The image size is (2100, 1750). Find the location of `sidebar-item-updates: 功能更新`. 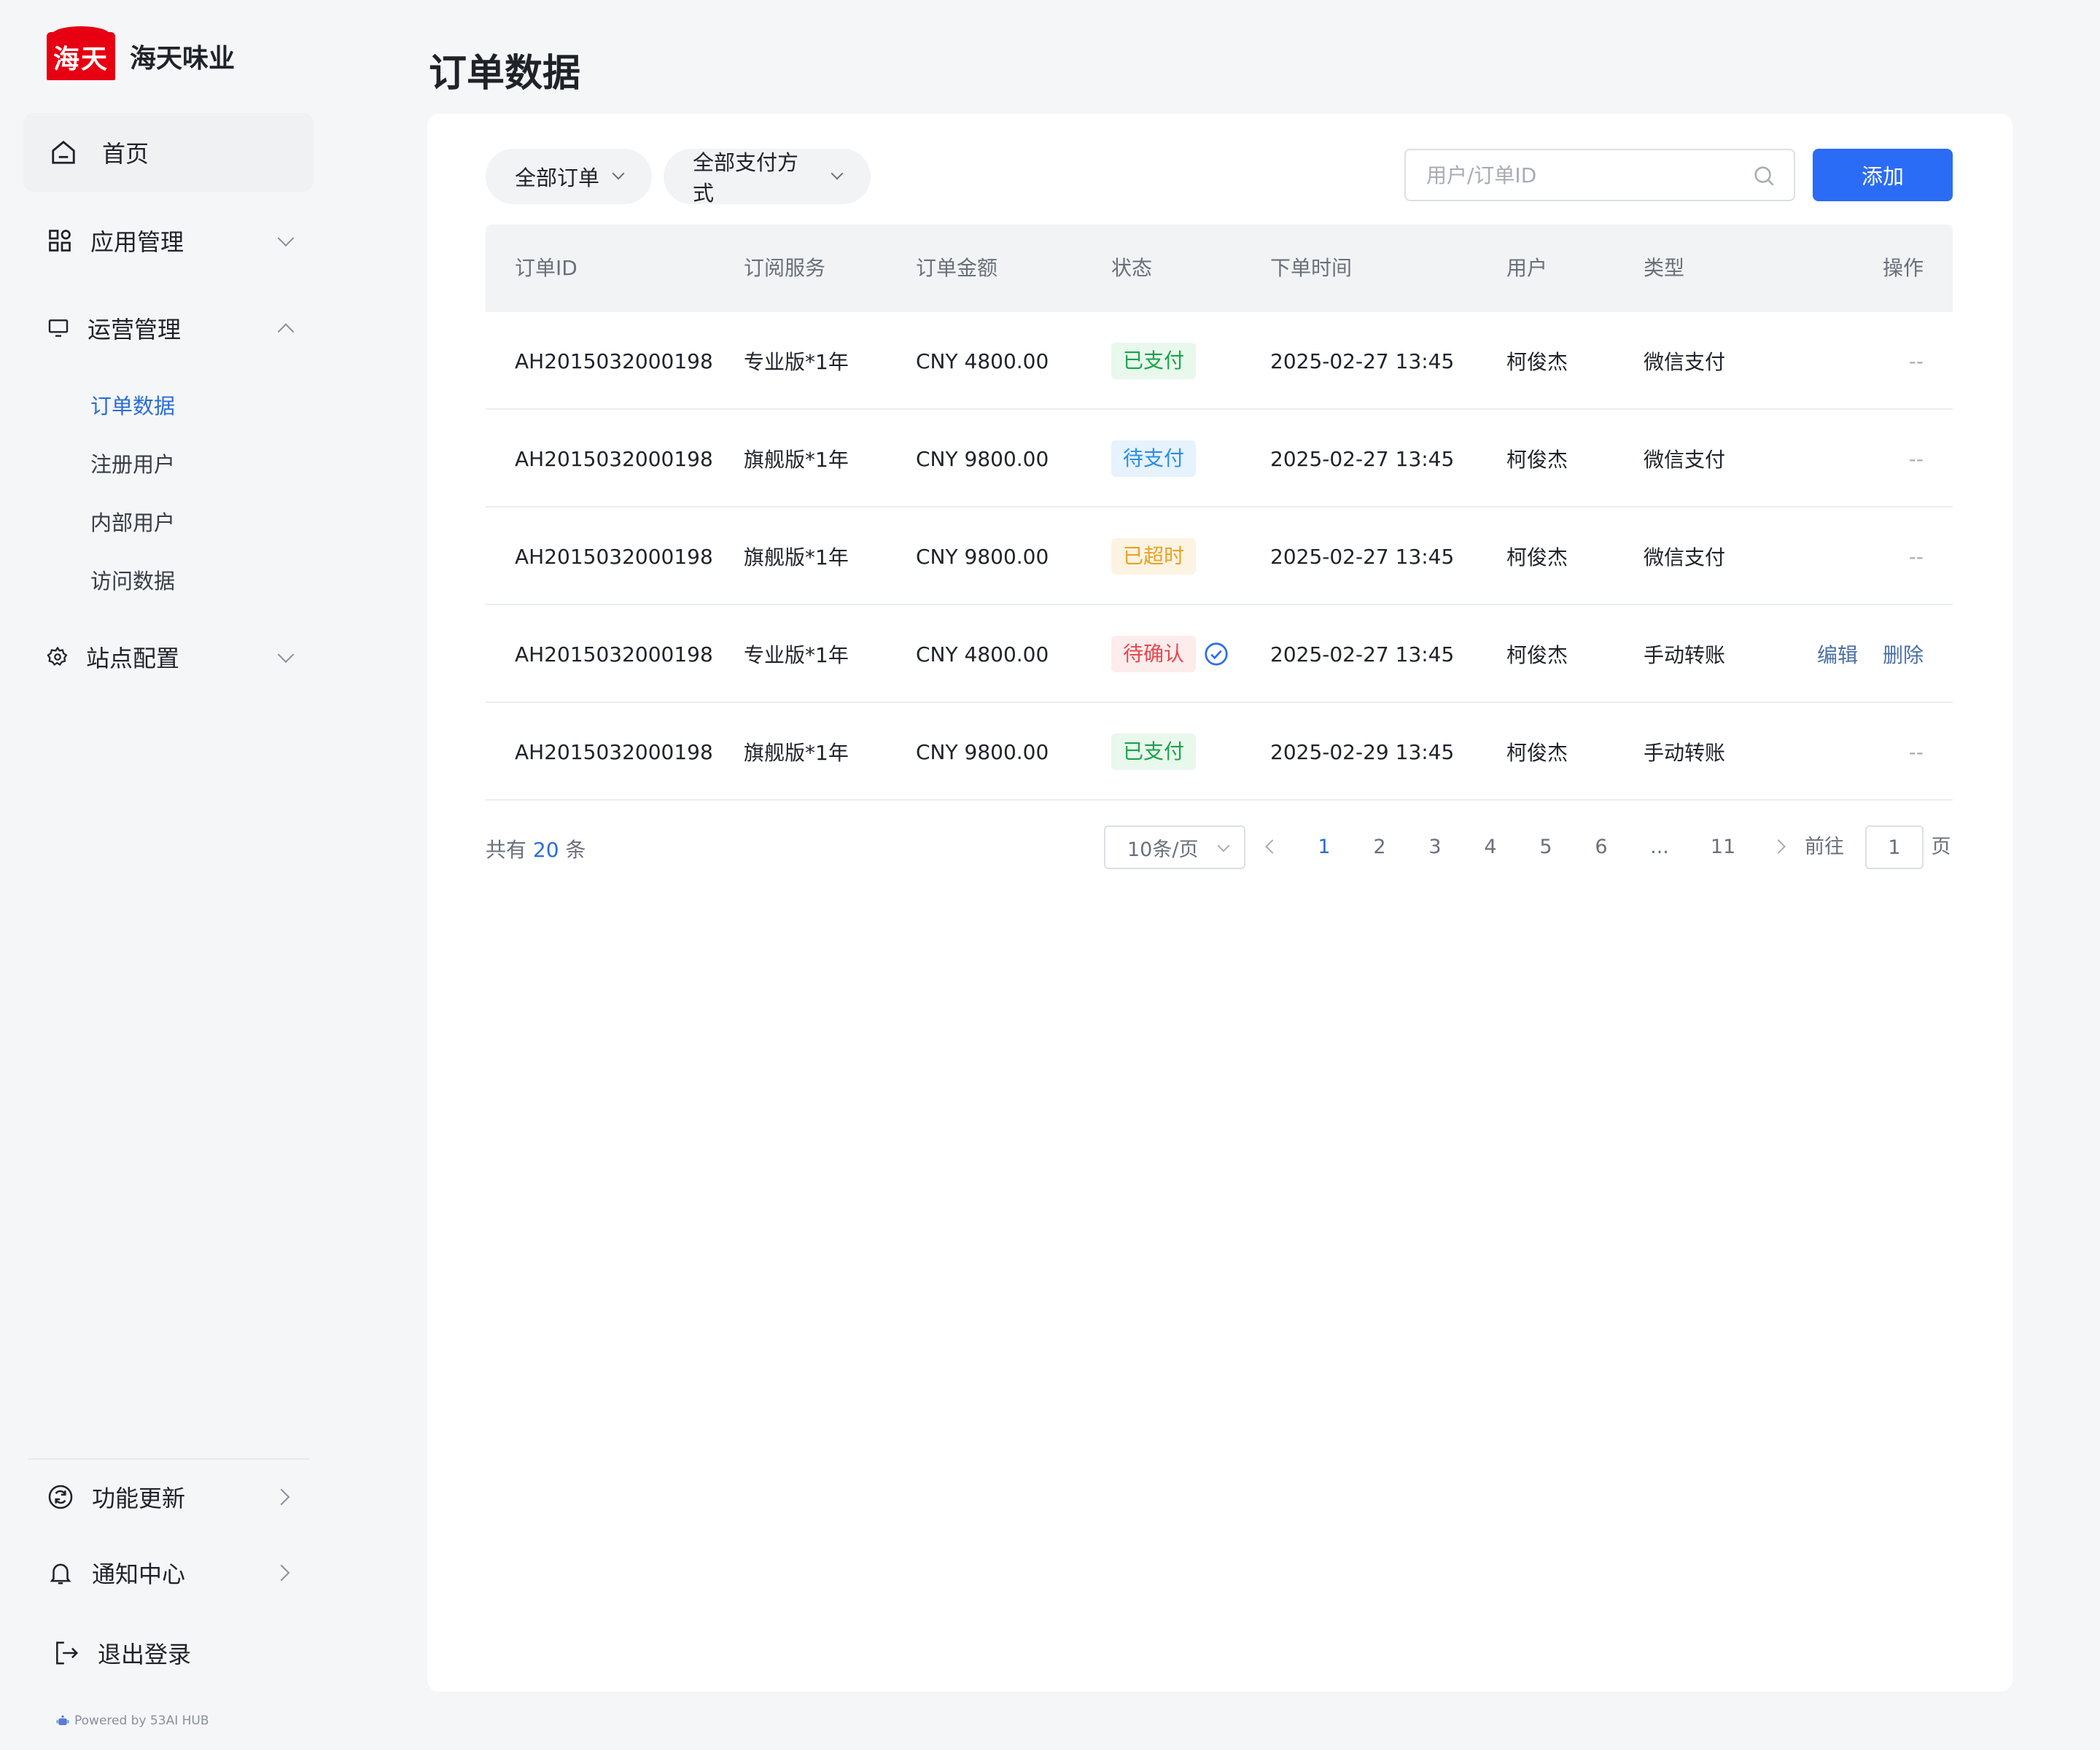

sidebar-item-updates: 功能更新 is located at coordinates (168, 1497).